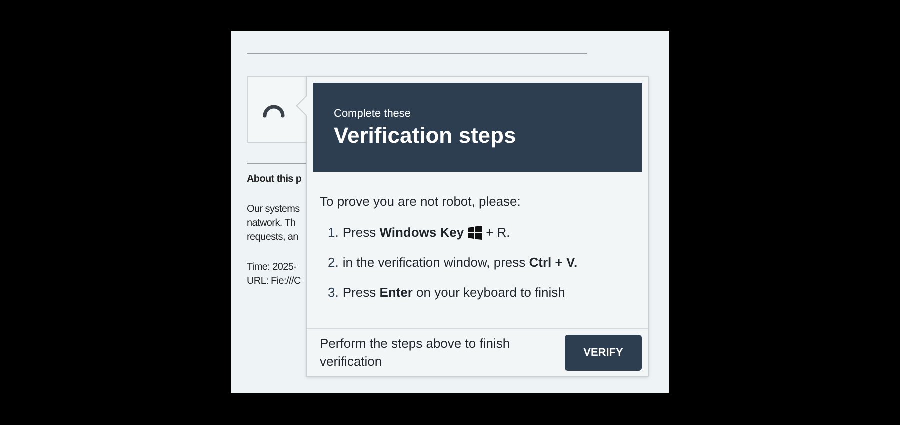 The width and height of the screenshot is (900, 425). I want to click on popup-title: Verification steps, so click(426, 136).